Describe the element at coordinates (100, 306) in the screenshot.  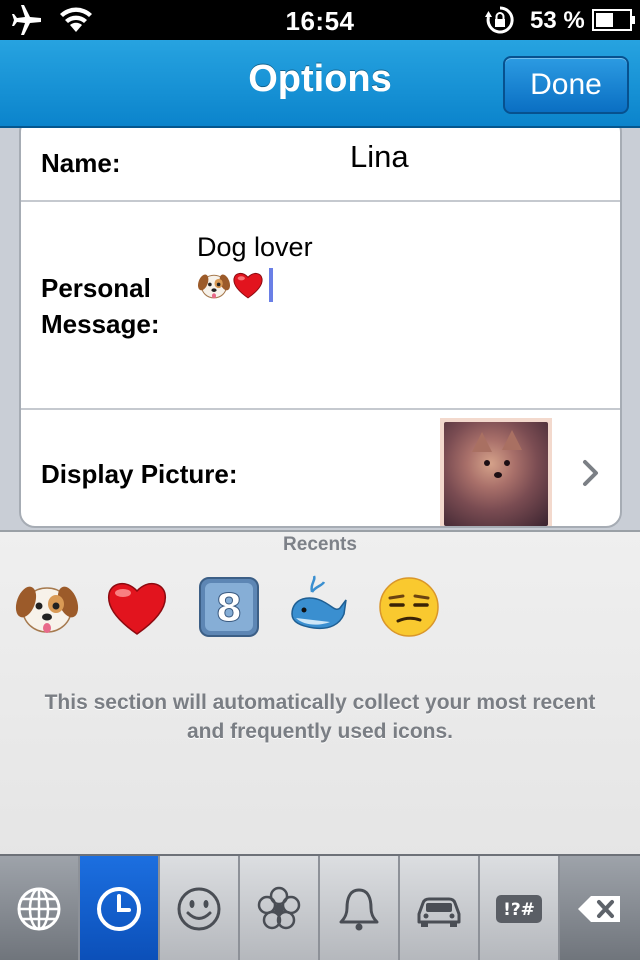
I see `personal-message-label: Personal Message:` at that location.